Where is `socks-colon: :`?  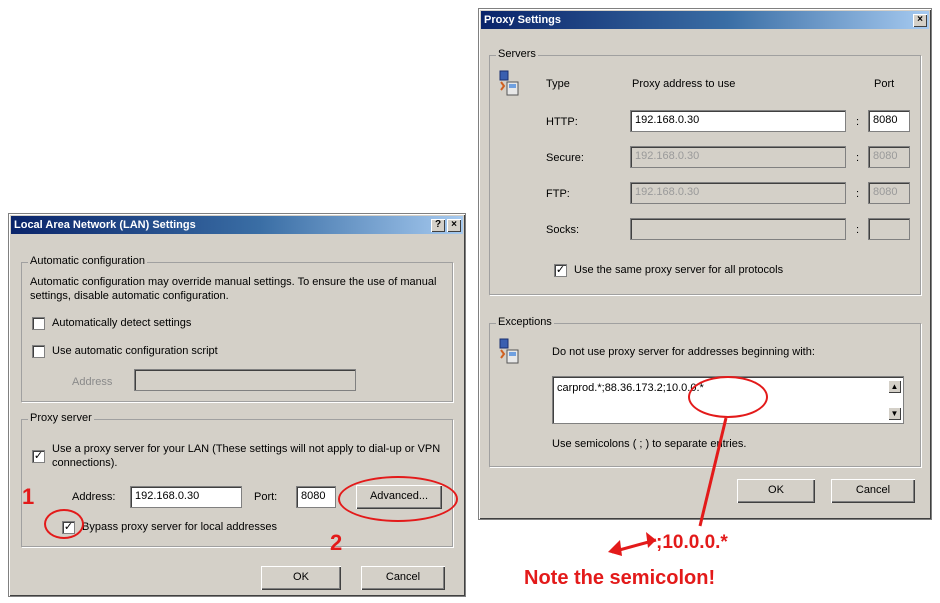
socks-colon: : is located at coordinates (858, 230).